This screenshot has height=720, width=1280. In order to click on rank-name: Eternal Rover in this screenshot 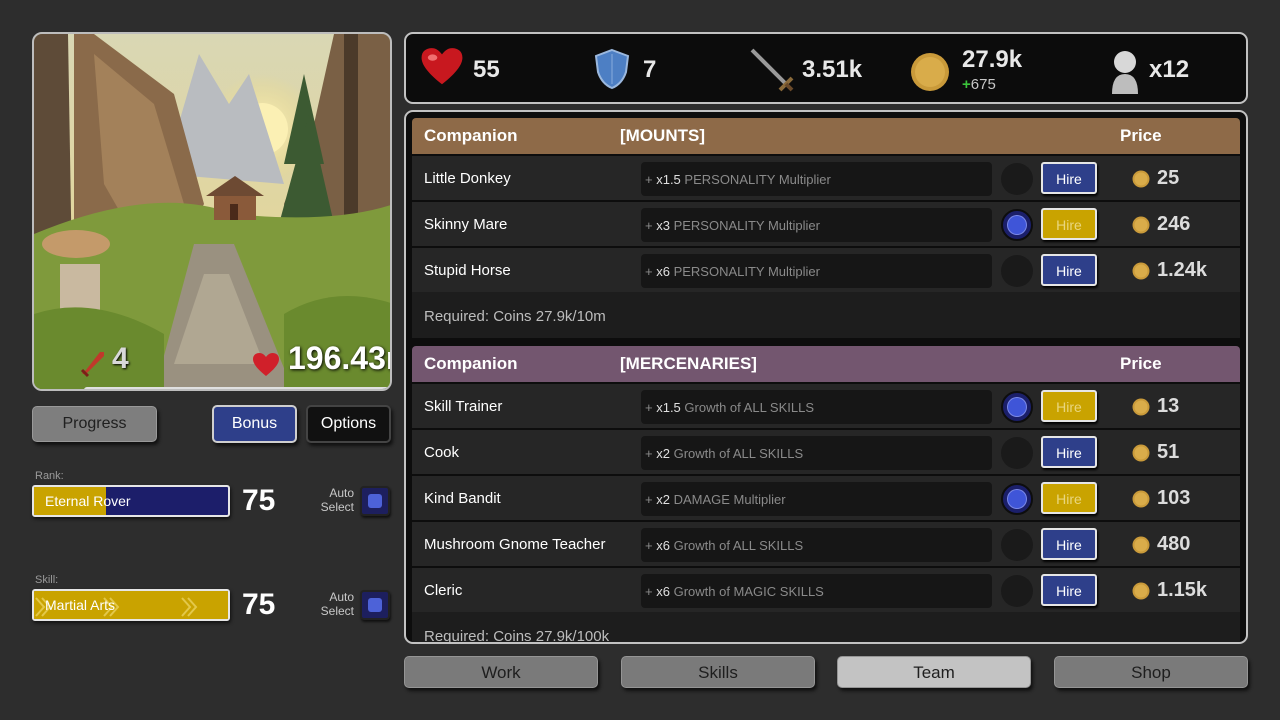, I will do `click(88, 501)`.